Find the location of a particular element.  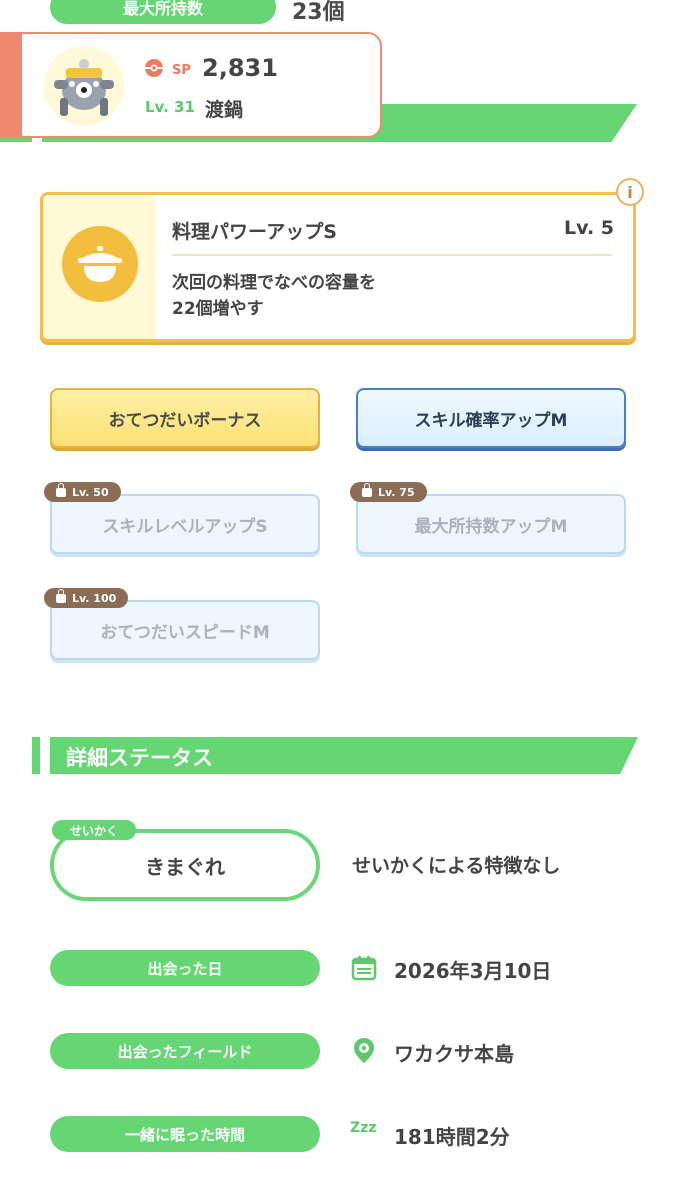

cooking-pot-icon is located at coordinates (100, 264).